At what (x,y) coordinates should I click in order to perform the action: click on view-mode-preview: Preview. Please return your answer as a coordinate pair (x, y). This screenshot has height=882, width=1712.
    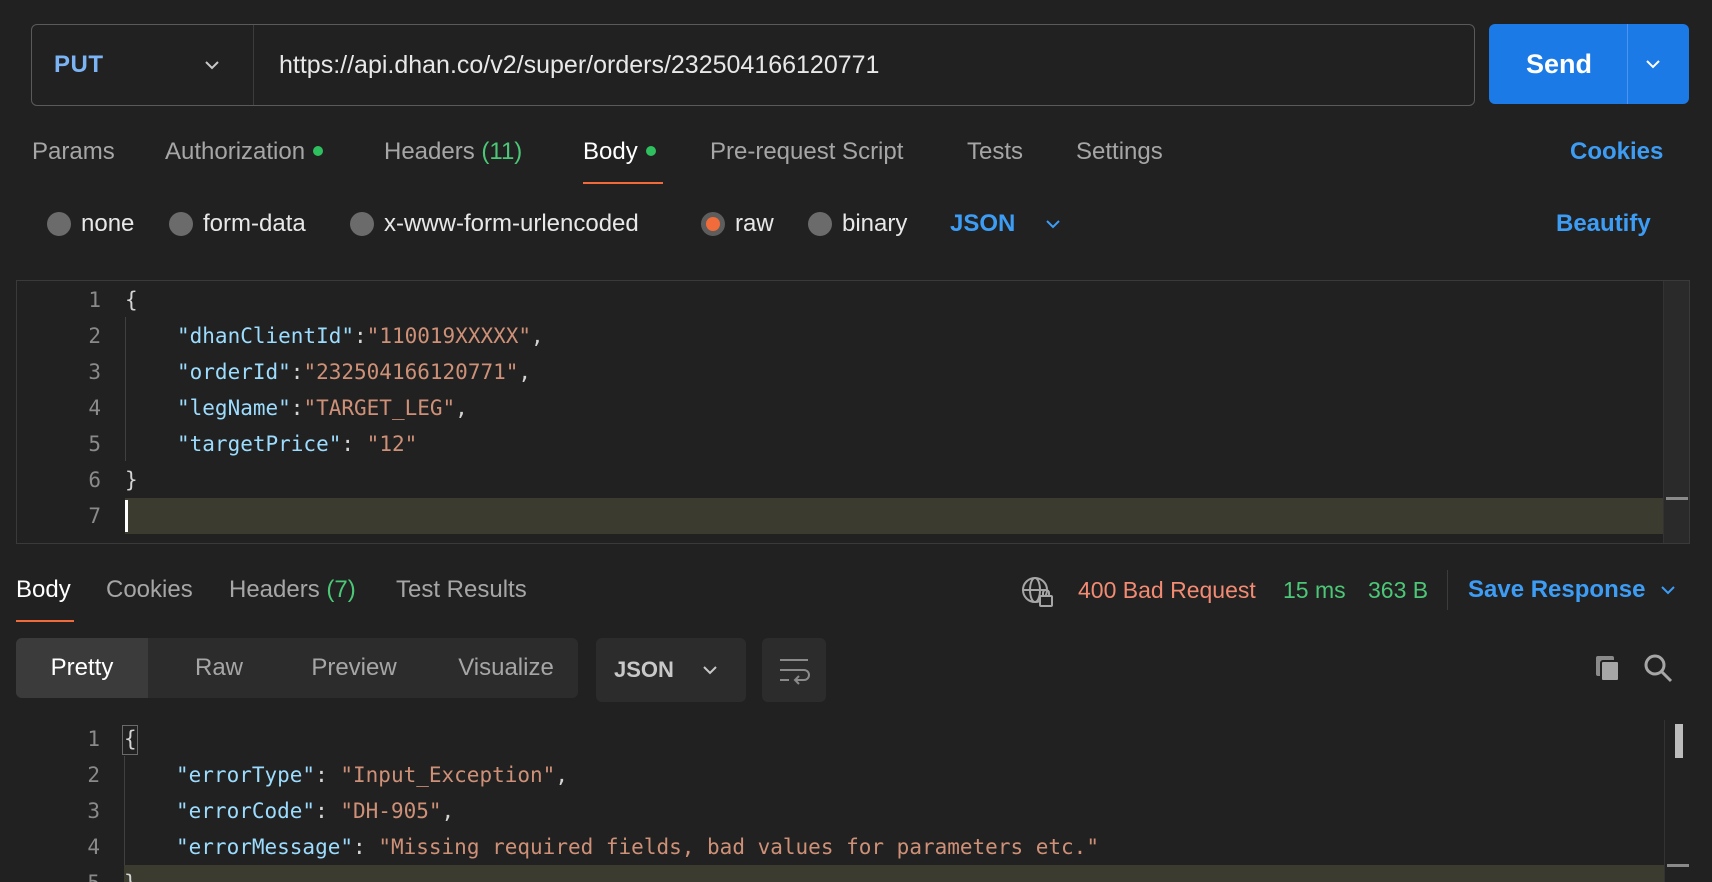
    Looking at the image, I should click on (354, 668).